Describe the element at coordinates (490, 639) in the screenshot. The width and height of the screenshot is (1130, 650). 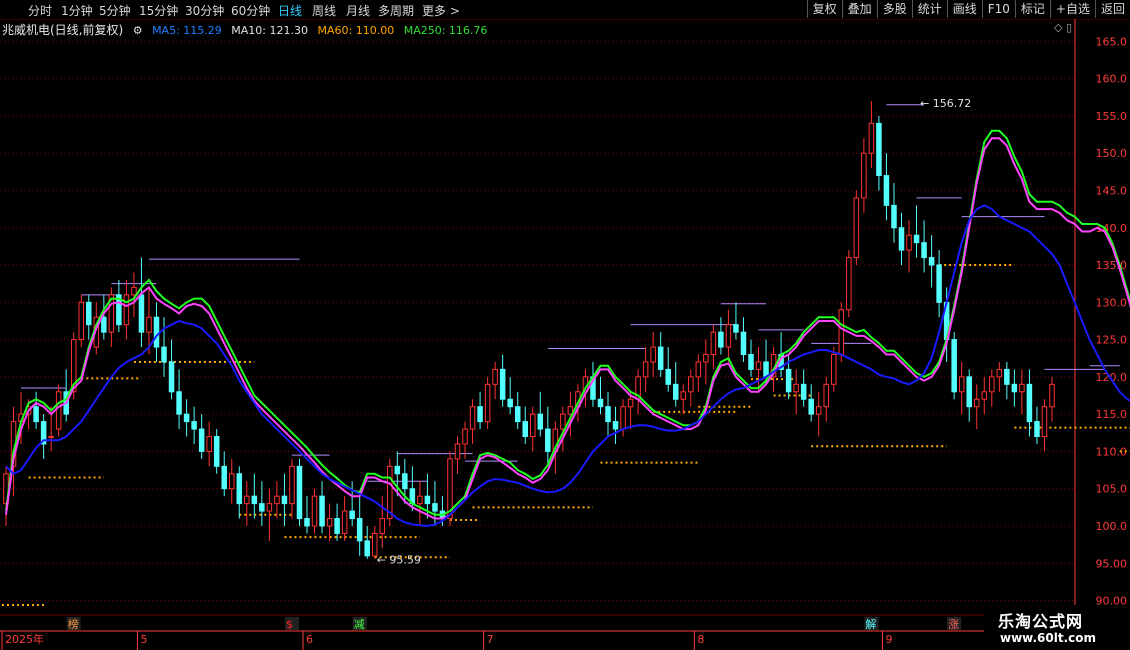
I see `x-tick-label-3: 7` at that location.